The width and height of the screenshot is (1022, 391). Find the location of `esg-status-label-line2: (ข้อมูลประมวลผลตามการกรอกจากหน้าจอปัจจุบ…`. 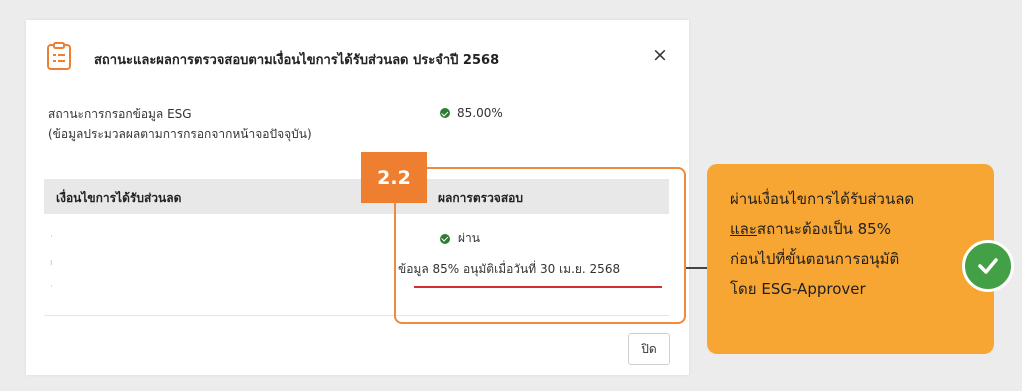

esg-status-label-line2: (ข้อมูลประมวลผลตามการกรอกจากหน้าจอปัจจุบ… is located at coordinates (180, 134).